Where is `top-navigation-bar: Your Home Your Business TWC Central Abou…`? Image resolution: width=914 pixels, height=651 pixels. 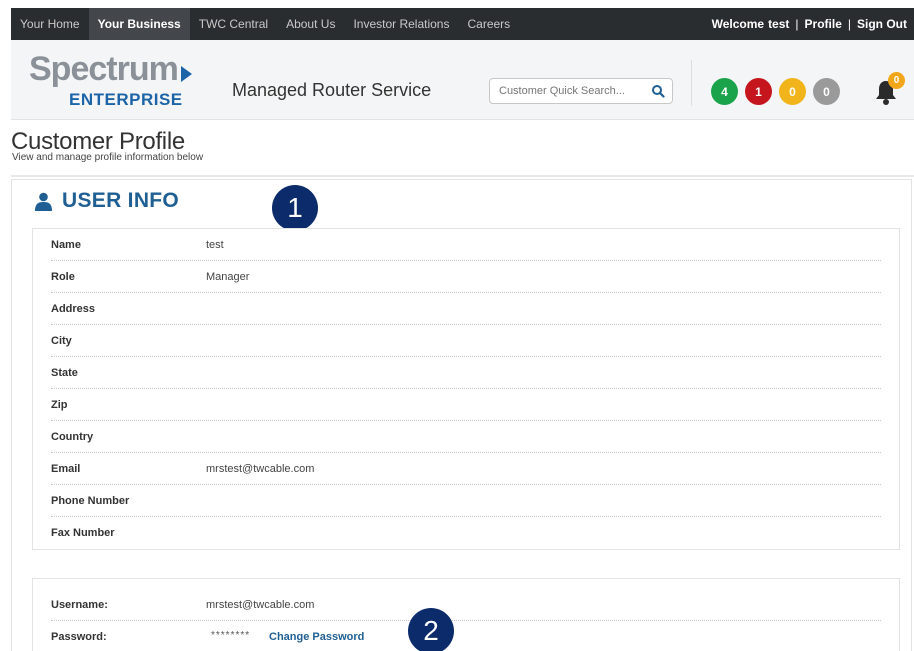
top-navigation-bar: Your Home Your Business TWC Central Abou… is located at coordinates (462, 24).